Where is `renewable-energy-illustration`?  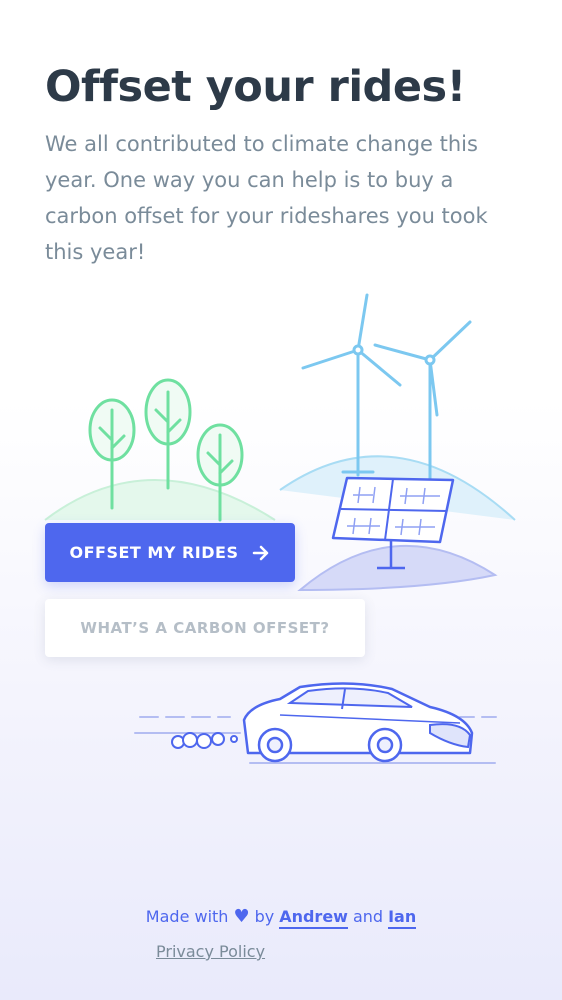
renewable-energy-illustration is located at coordinates (397, 442).